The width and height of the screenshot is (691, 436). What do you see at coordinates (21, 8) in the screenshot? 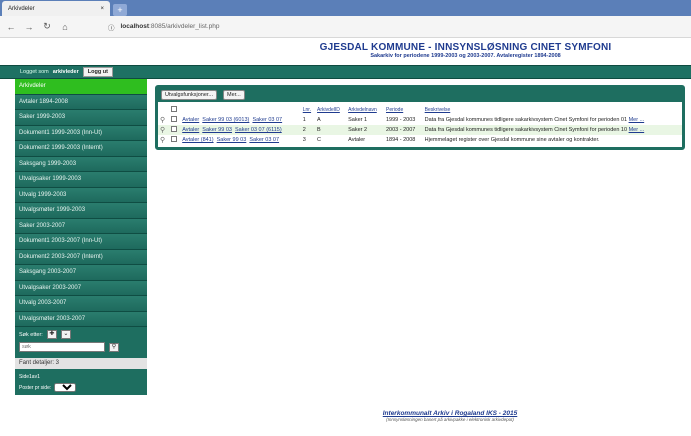
I see `browser-tab-title: Arkivdeler` at bounding box center [21, 8].